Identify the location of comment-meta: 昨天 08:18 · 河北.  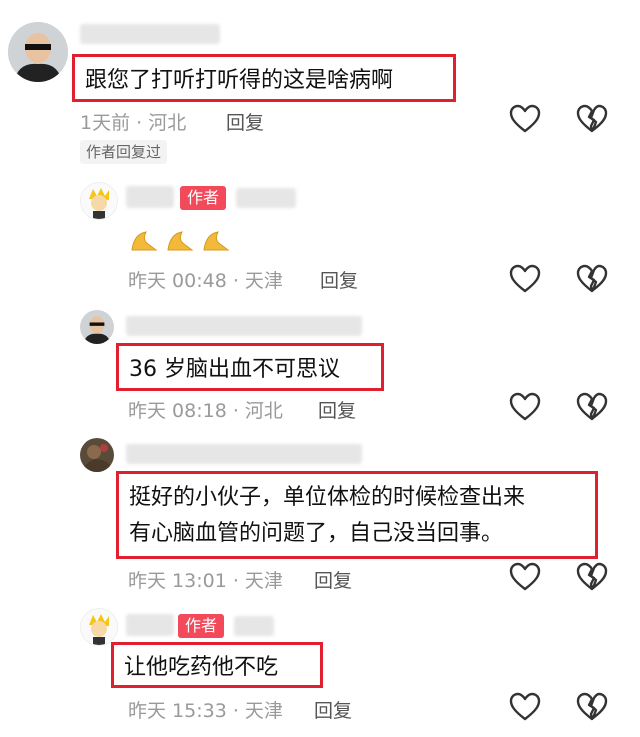
(205, 411).